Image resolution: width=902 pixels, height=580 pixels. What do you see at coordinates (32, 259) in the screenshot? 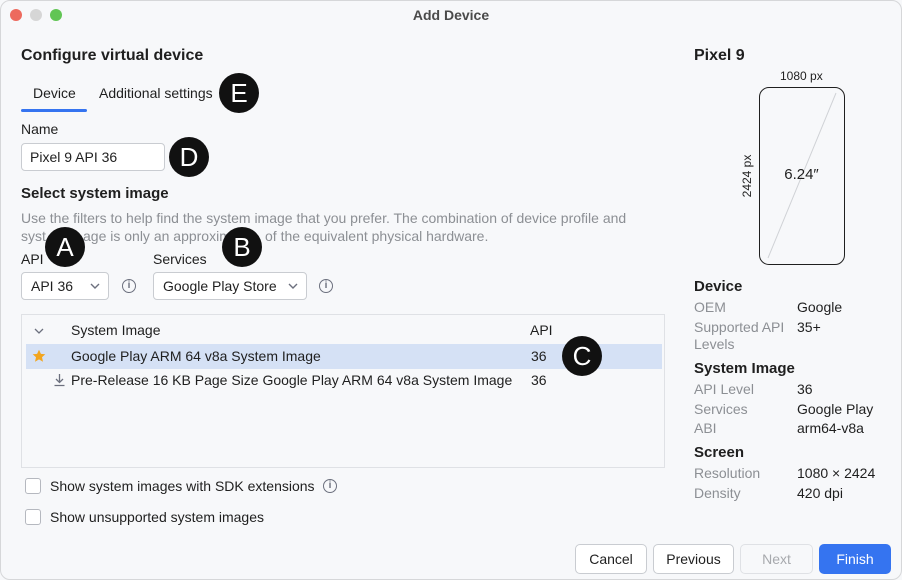
I see `api-filter-label: API` at bounding box center [32, 259].